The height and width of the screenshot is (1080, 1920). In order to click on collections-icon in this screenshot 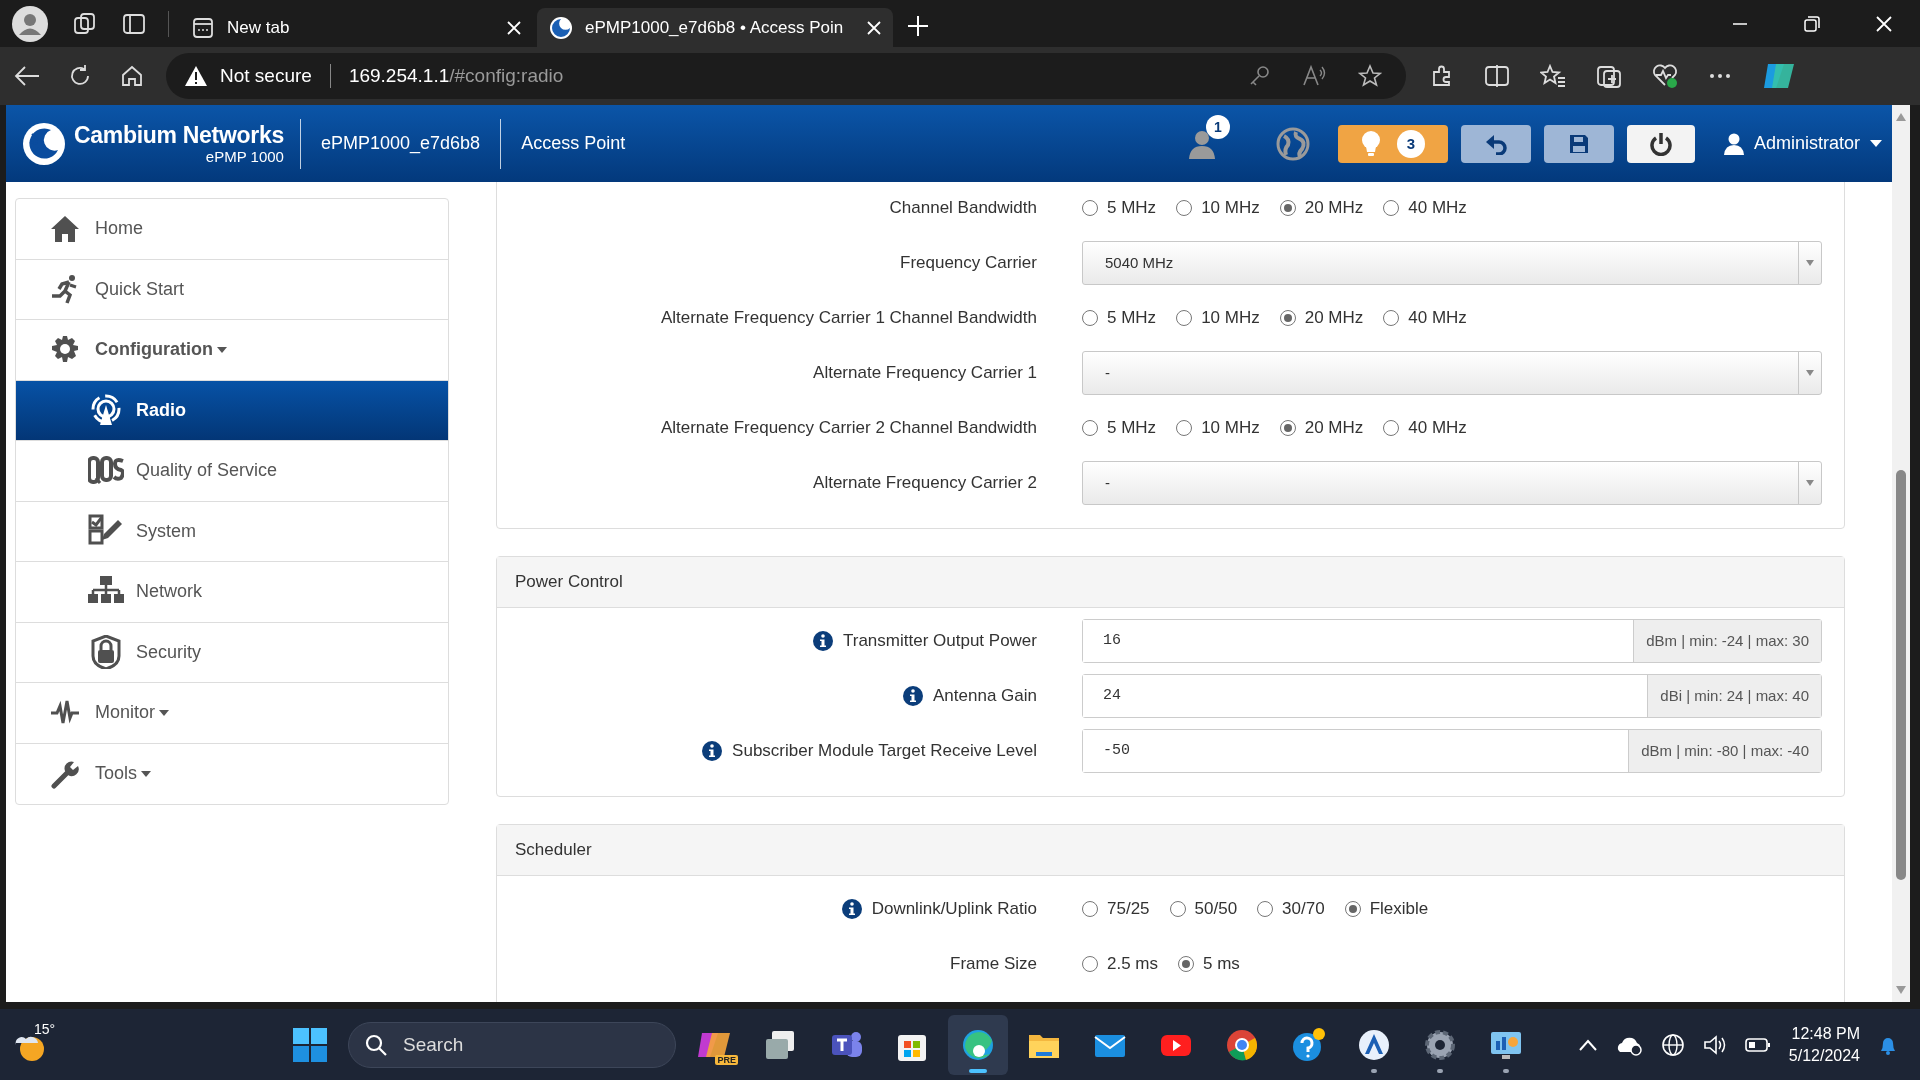, I will do `click(1609, 76)`.